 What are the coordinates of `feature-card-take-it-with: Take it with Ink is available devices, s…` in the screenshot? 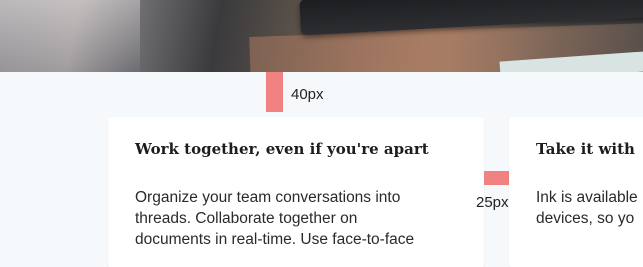 It's located at (576, 192).